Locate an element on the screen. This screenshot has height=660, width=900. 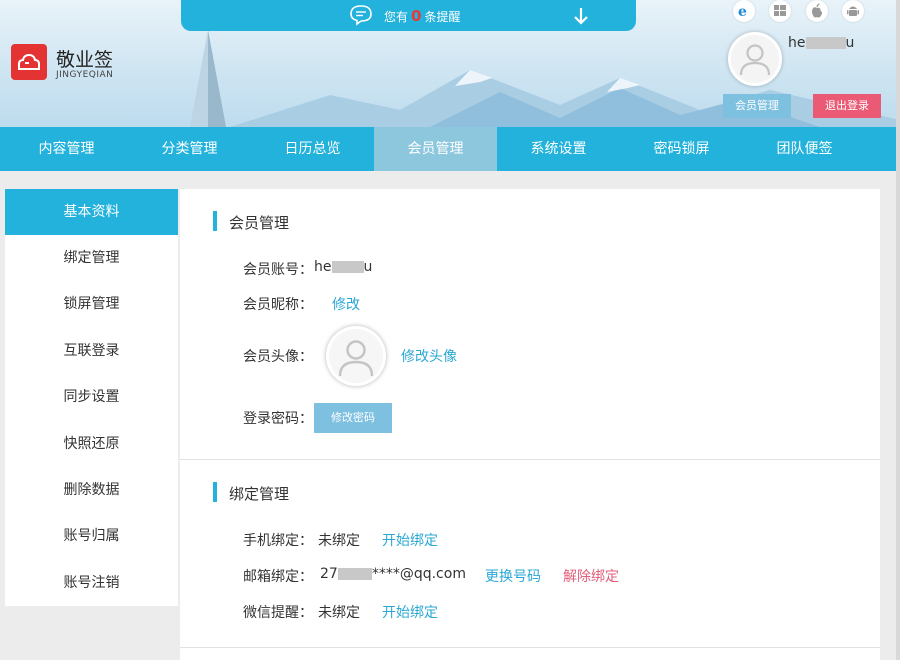
email-label: 邮箱绑定： is located at coordinates (278, 577).